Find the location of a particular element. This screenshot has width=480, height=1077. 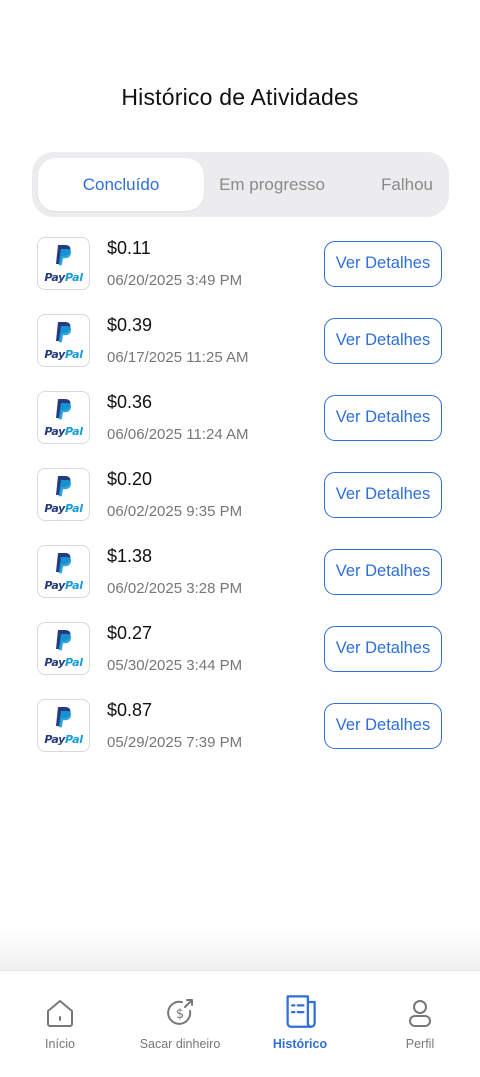

transaction-amount: $0.36 is located at coordinates (130, 402).